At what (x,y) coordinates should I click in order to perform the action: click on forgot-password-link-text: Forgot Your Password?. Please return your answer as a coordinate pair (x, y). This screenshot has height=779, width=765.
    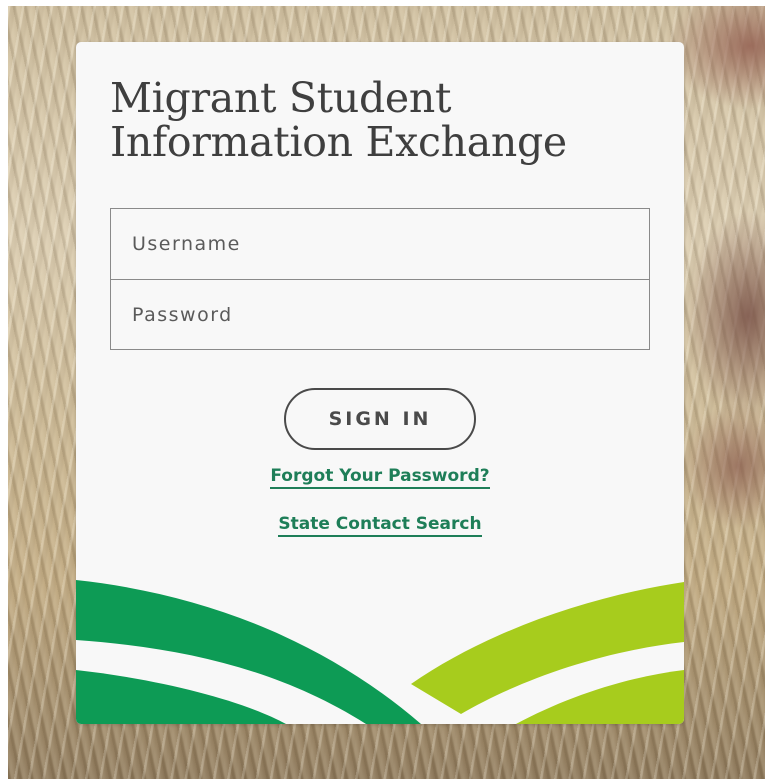
    Looking at the image, I should click on (380, 477).